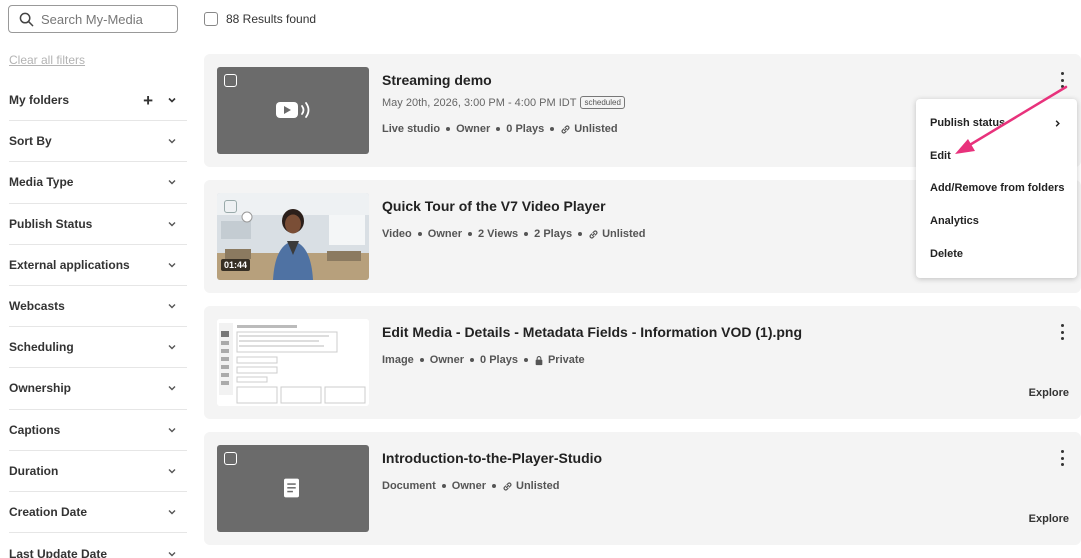 Image resolution: width=1081 pixels, height=558 pixels. I want to click on results-bar: 88 Results found, so click(260, 19).